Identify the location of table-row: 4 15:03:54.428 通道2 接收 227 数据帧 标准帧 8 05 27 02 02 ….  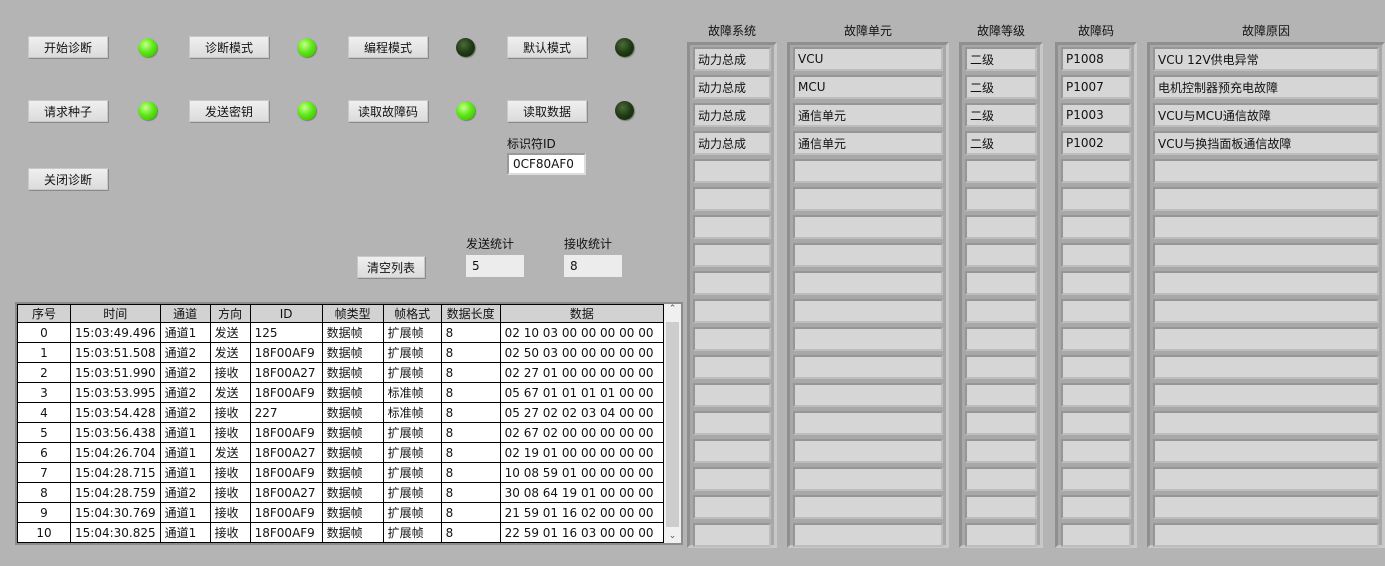
(341, 412).